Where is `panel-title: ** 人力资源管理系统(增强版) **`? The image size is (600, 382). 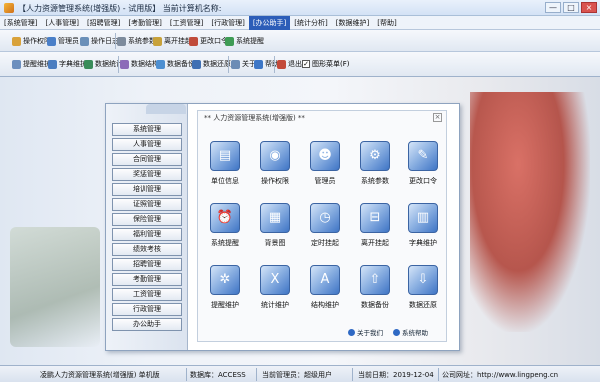
panel-title: ** 人力资源管理系统(增强版) ** is located at coordinates (254, 118).